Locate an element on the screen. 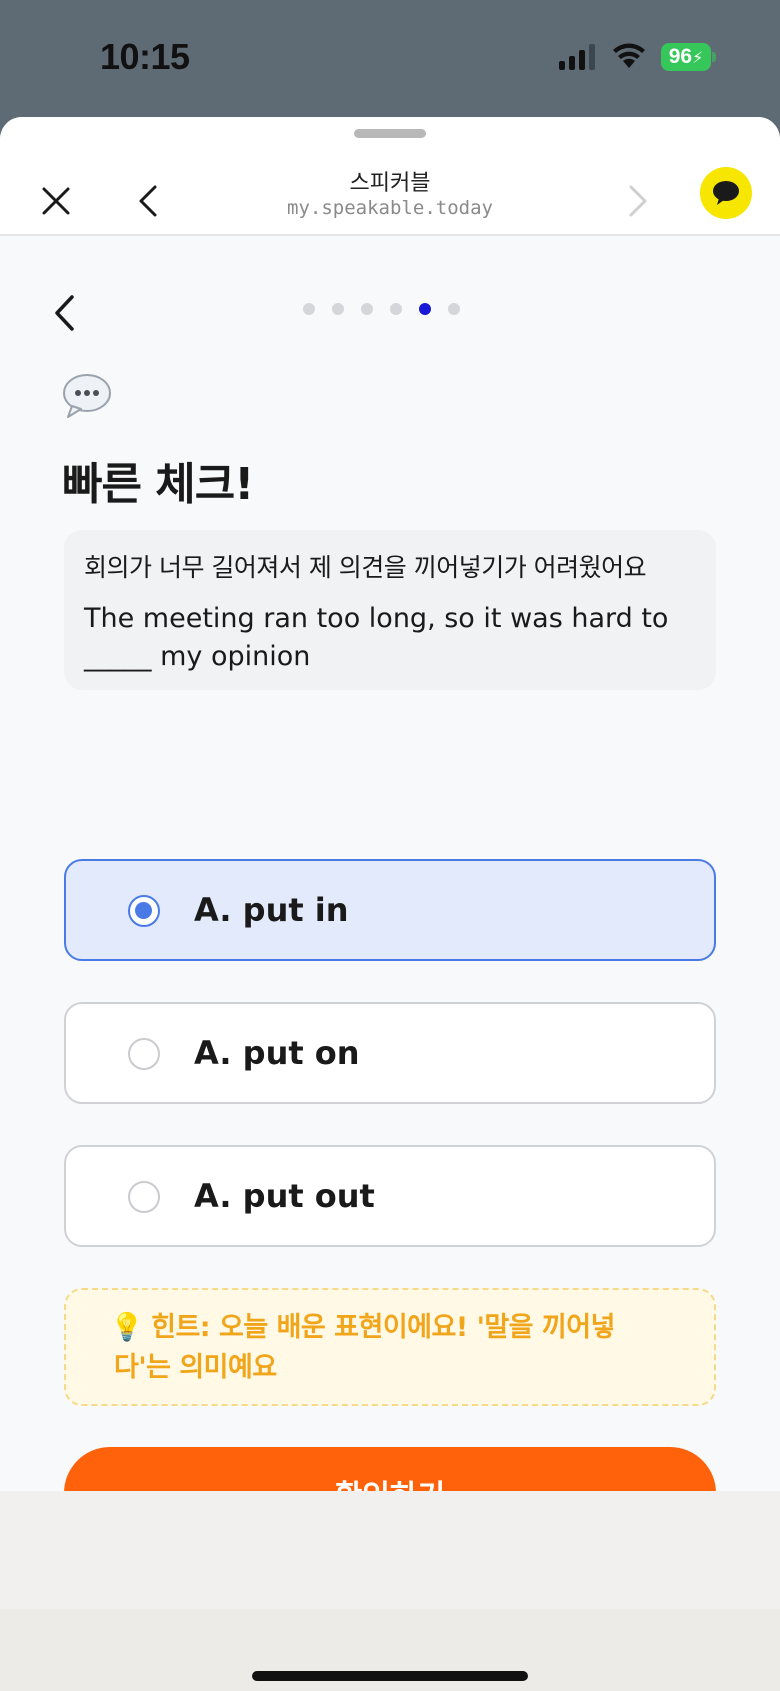 The image size is (780, 1691). wifi-icon is located at coordinates (629, 55).